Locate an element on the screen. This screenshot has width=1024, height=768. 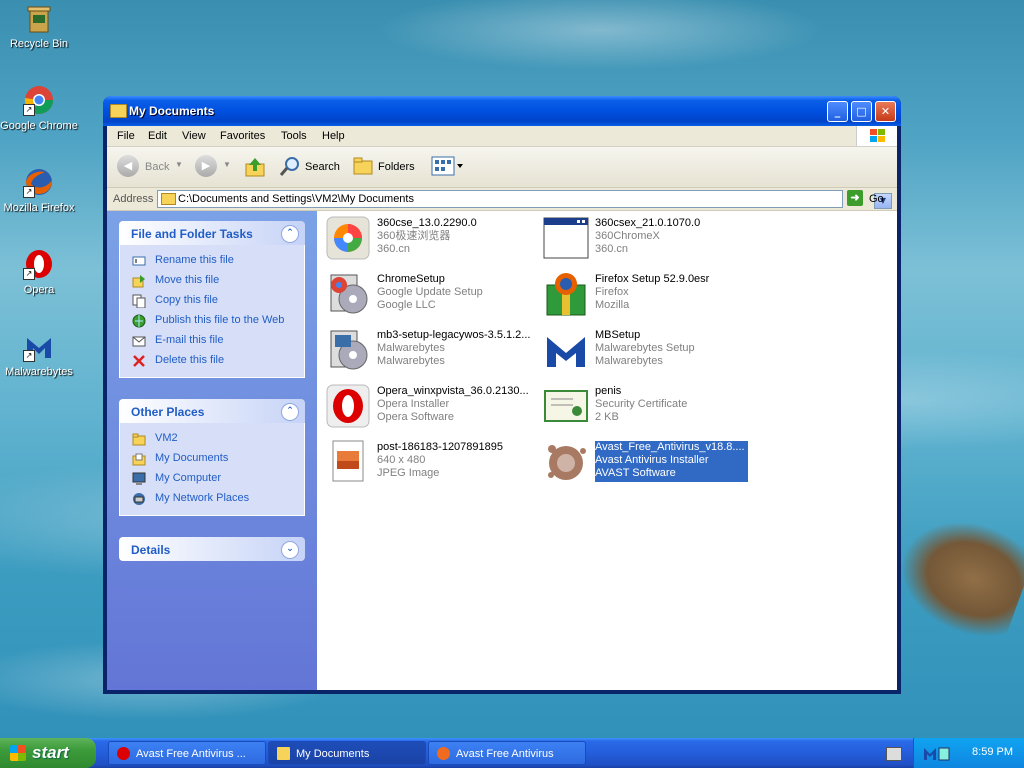
file-company: JPEG Image is located at coordinates (408, 473).